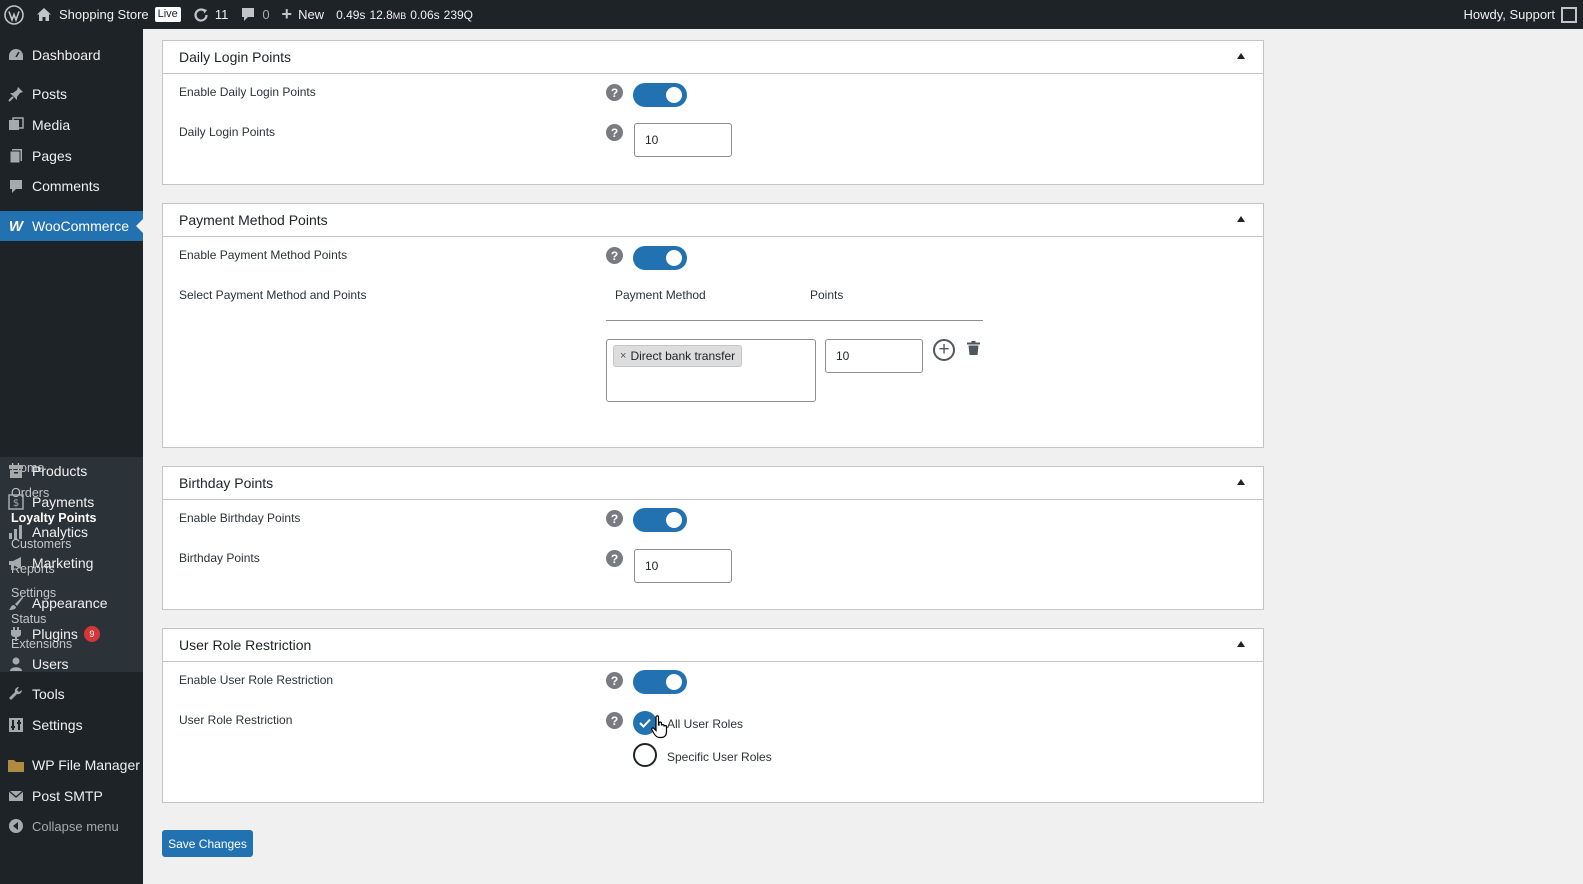  What do you see at coordinates (167, 14) in the screenshot?
I see `live-badge: Live` at bounding box center [167, 14].